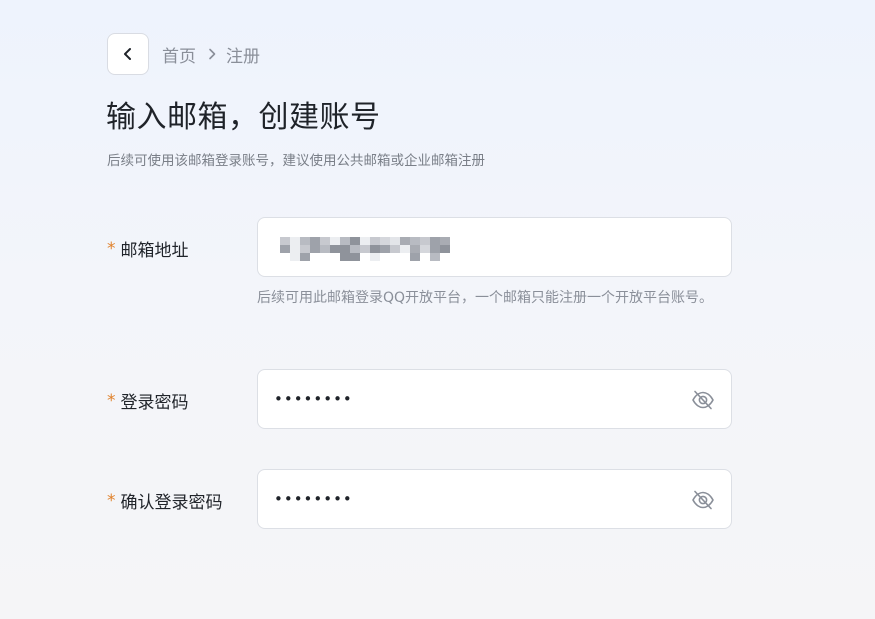 Image resolution: width=875 pixels, height=619 pixels. I want to click on email-label: * 邮箱地址, so click(148, 249).